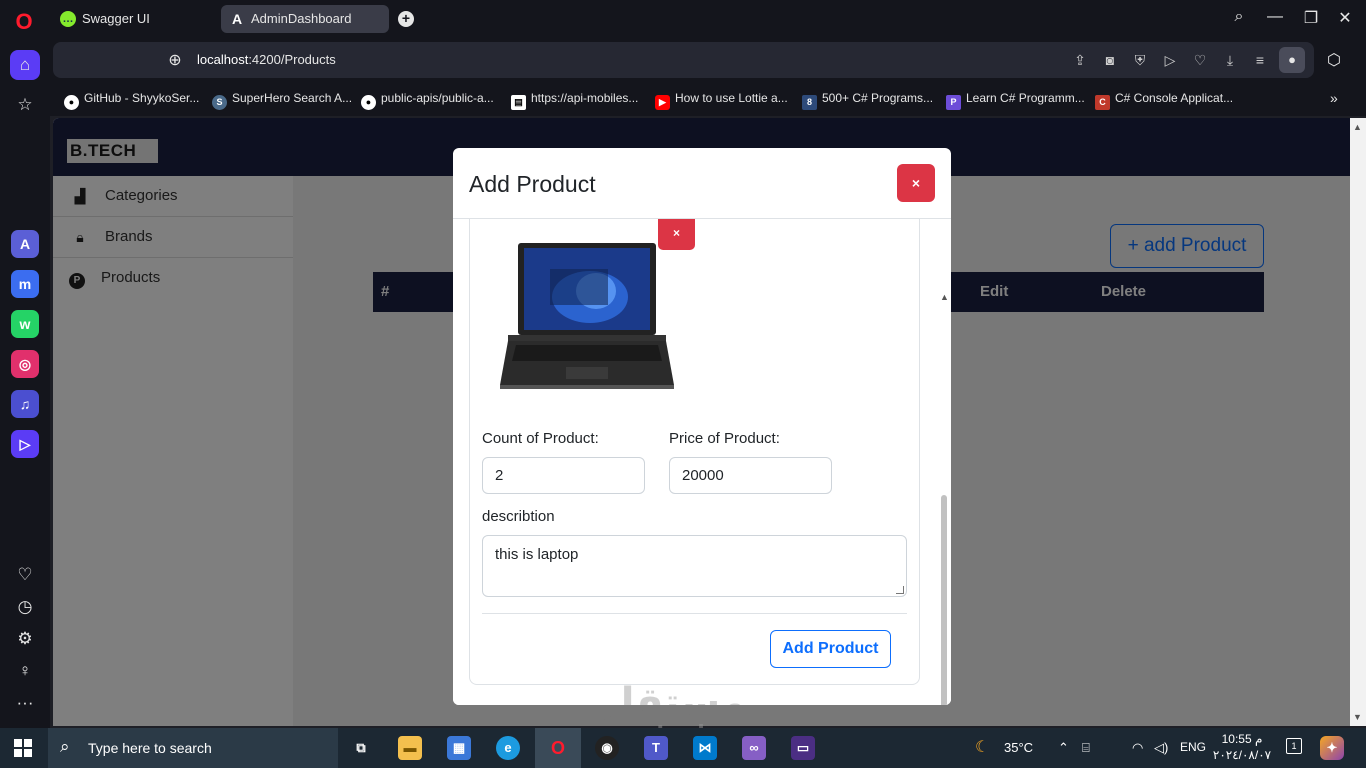 This screenshot has height=768, width=1366. What do you see at coordinates (1080, 60) in the screenshot?
I see `share-icon: ⇪` at bounding box center [1080, 60].